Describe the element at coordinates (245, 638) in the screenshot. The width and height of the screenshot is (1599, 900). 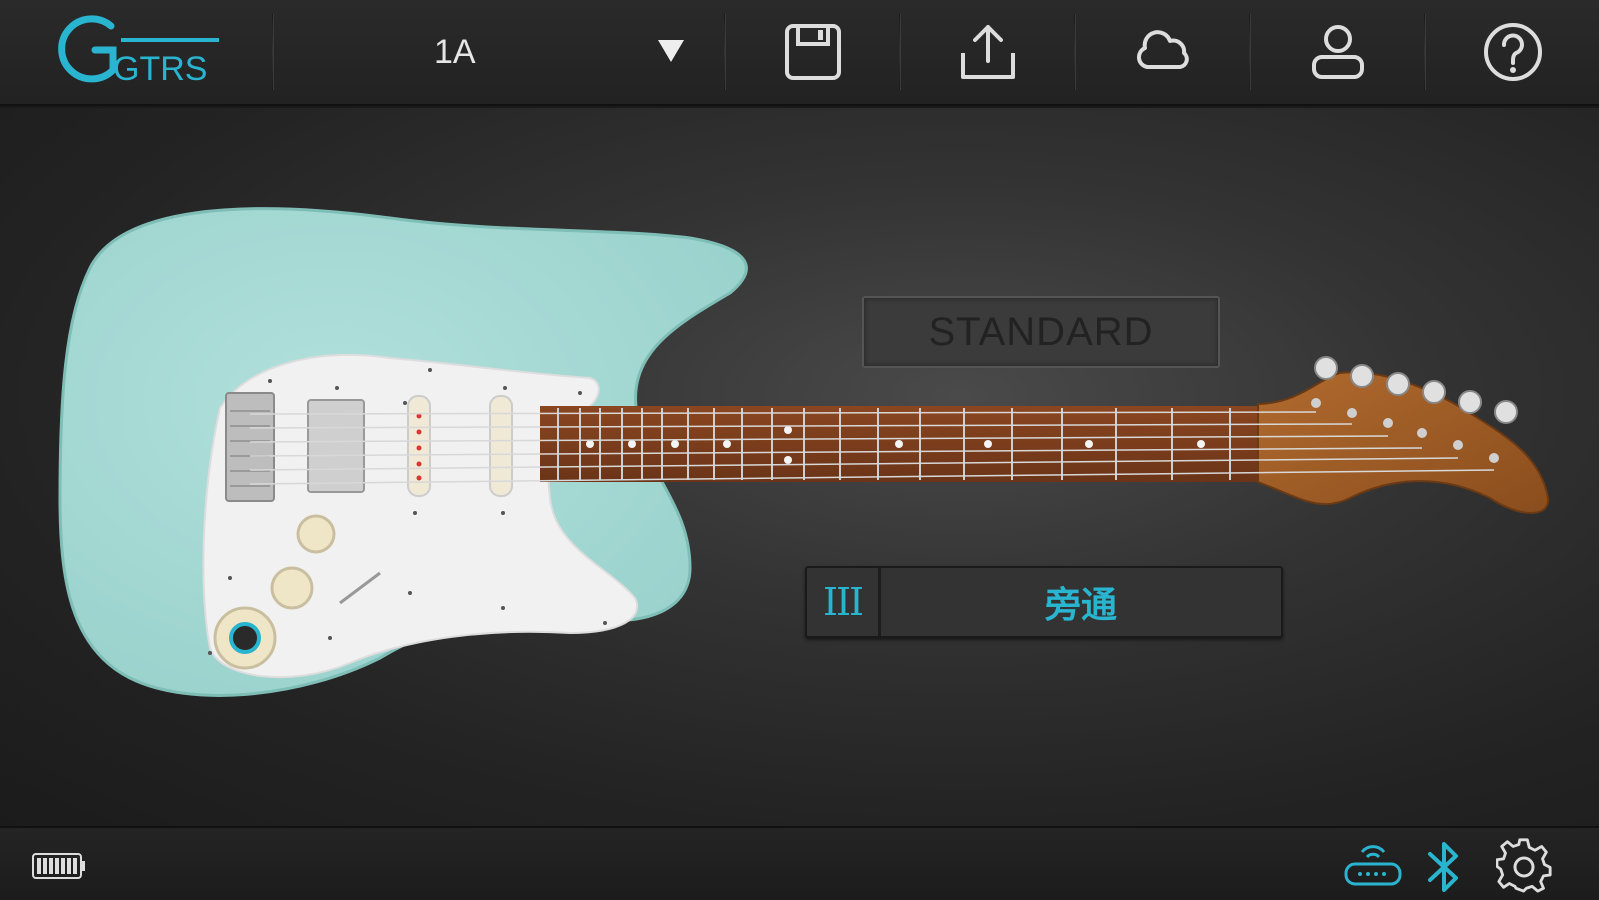
I see `jack-socket` at that location.